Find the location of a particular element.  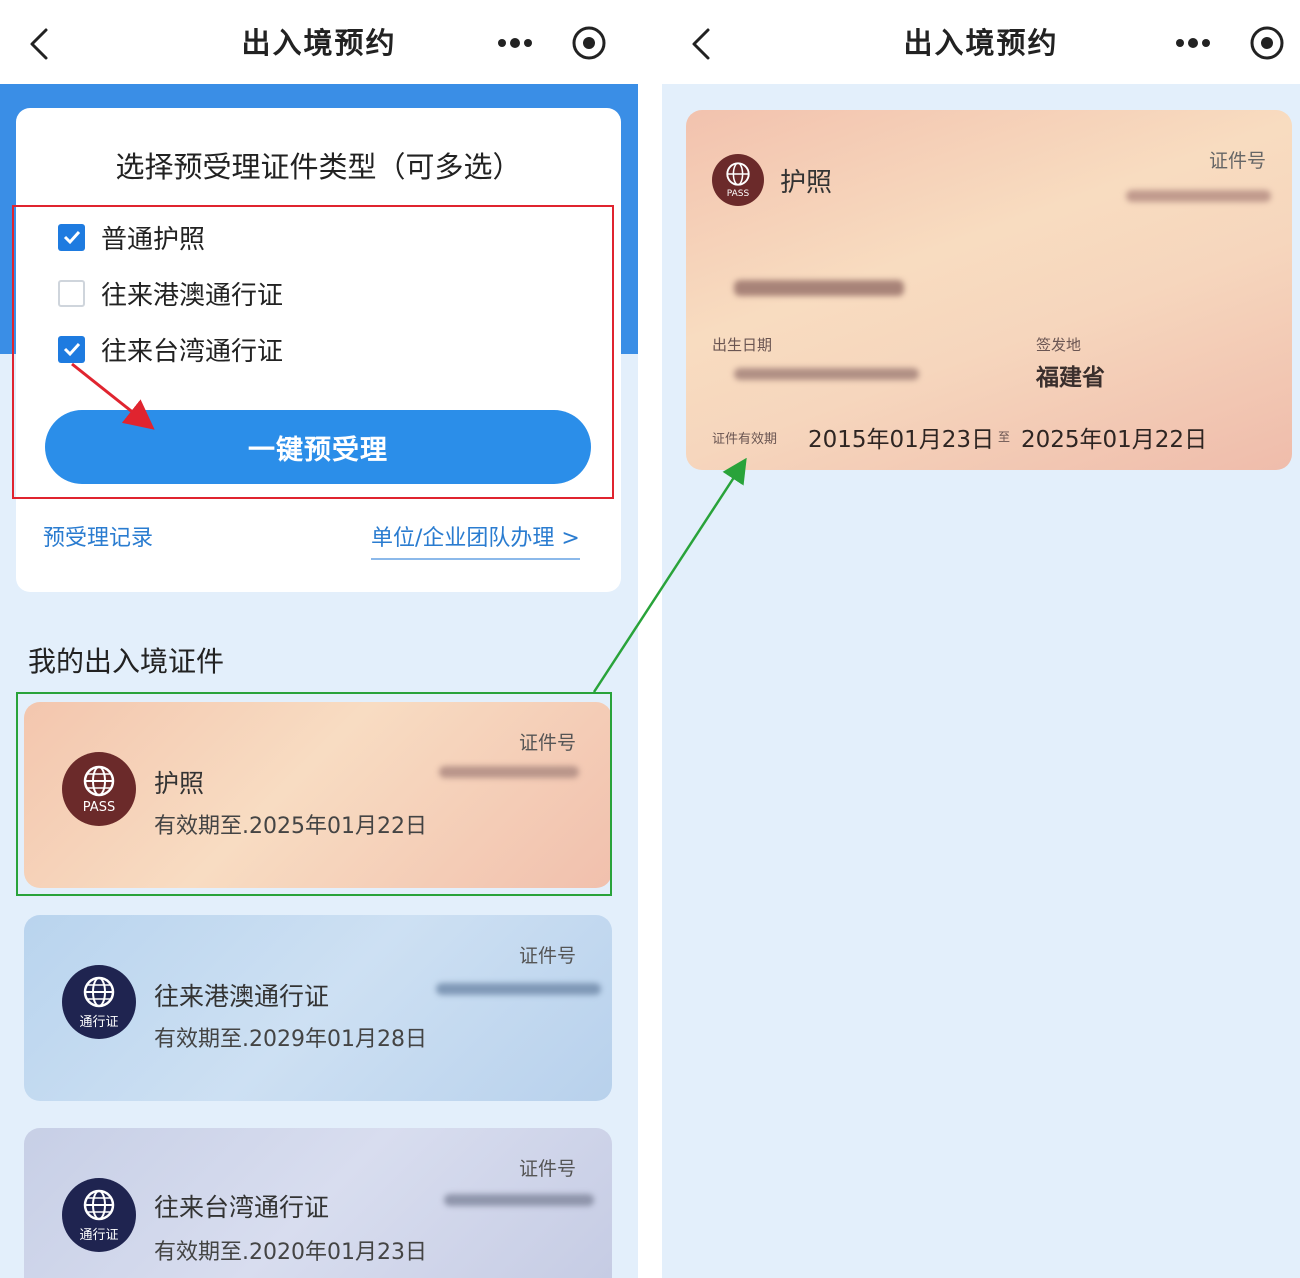

redacted-birth-date is located at coordinates (826, 374).